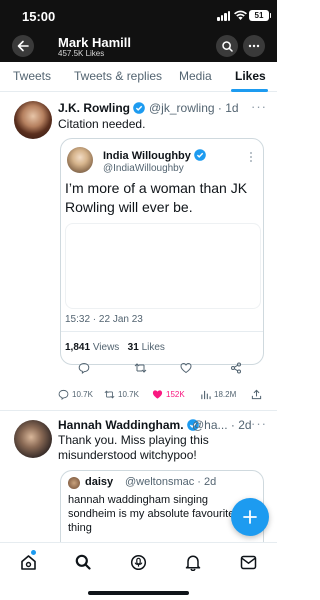 This screenshot has height=600, width=320. I want to click on spaces-icon, so click(138, 562).